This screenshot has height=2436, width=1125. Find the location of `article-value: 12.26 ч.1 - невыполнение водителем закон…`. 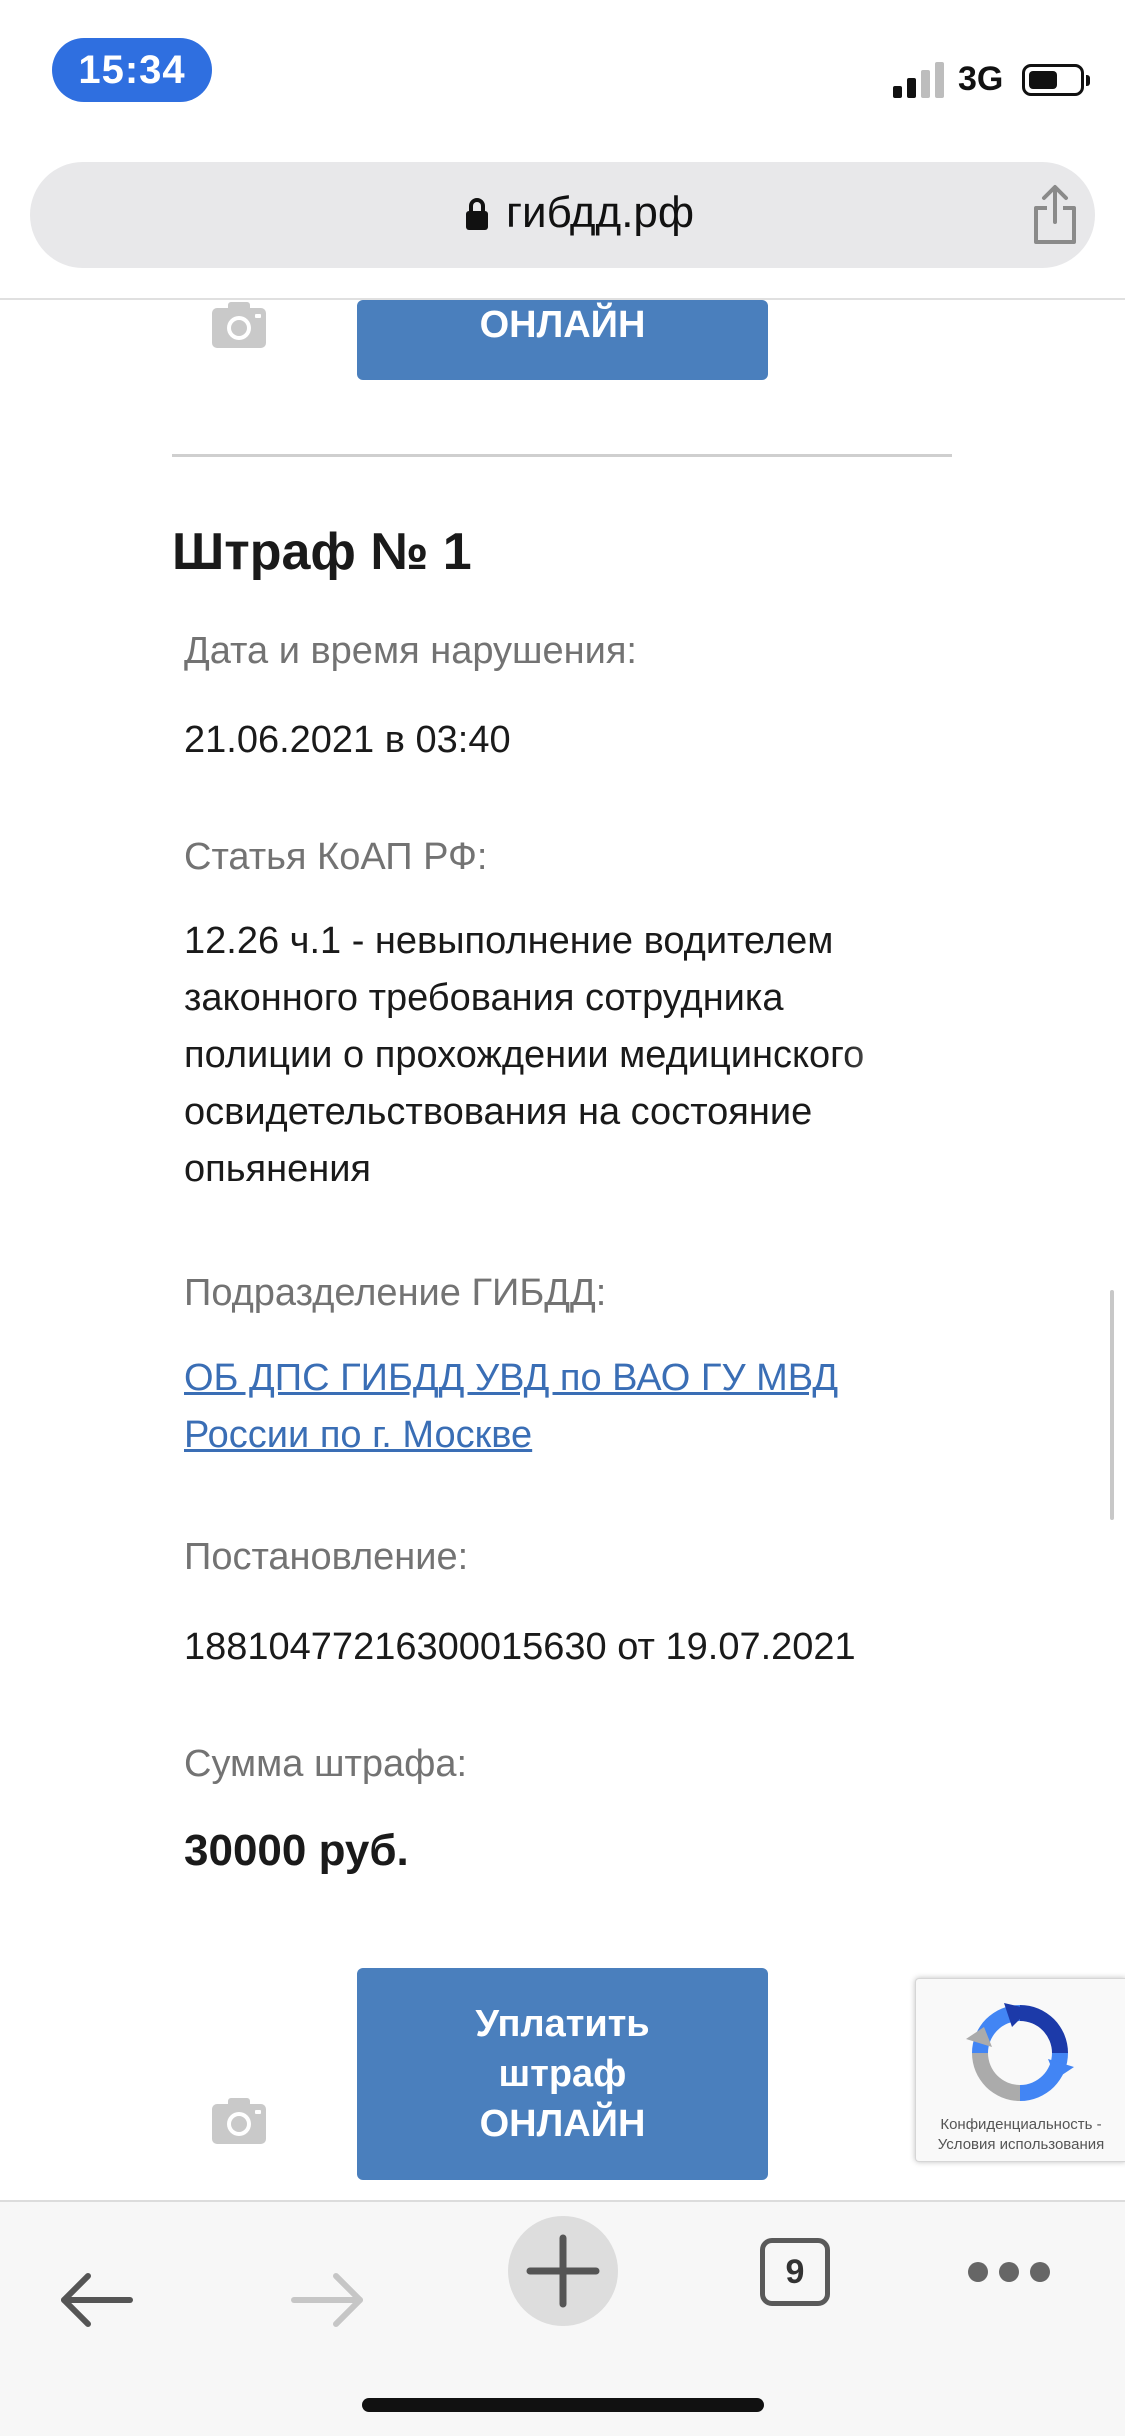

article-value: 12.26 ч.1 - невыполнение водителем закон… is located at coordinates (524, 1055).